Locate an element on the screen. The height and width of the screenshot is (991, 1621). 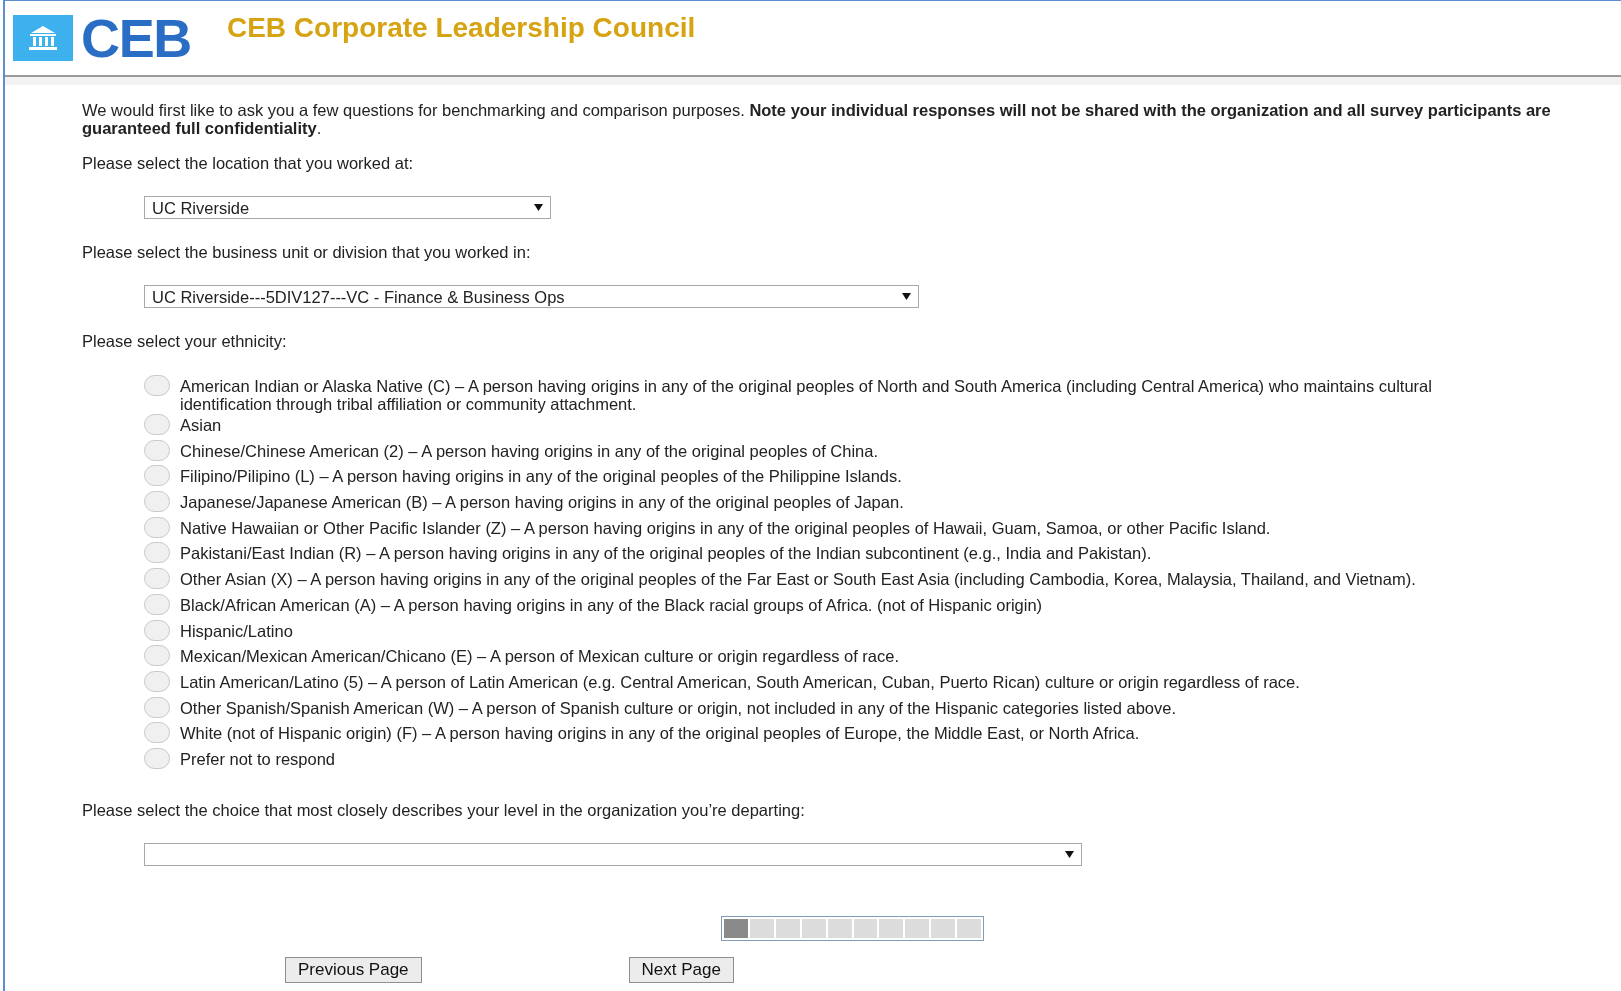
option-label: Japanese/Japanese American (B) – A person having origins in any of the original peoples of Japan. is located at coordinates (542, 502).